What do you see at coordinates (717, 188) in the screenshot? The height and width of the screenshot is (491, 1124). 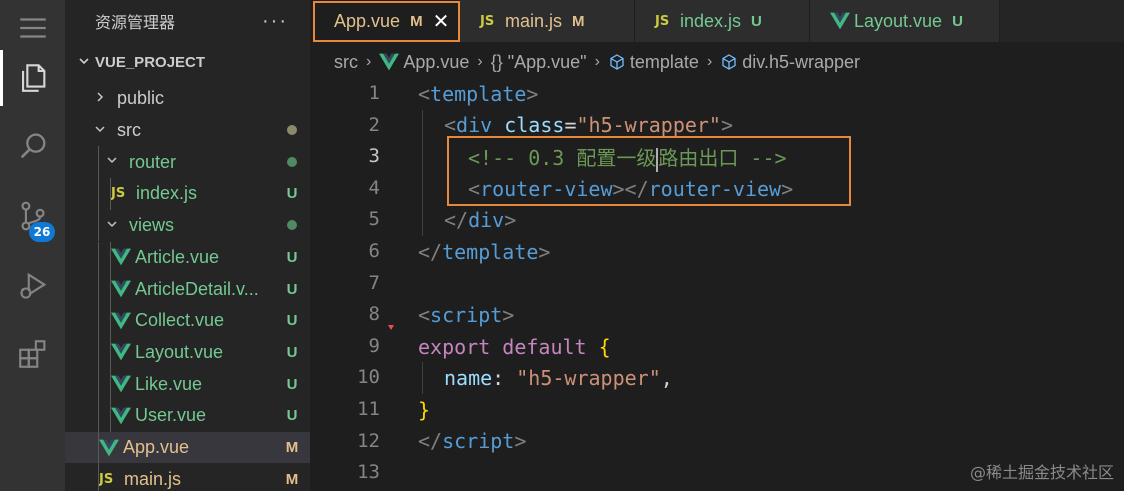 I see `code-line-4: <router-view></router-view>` at bounding box center [717, 188].